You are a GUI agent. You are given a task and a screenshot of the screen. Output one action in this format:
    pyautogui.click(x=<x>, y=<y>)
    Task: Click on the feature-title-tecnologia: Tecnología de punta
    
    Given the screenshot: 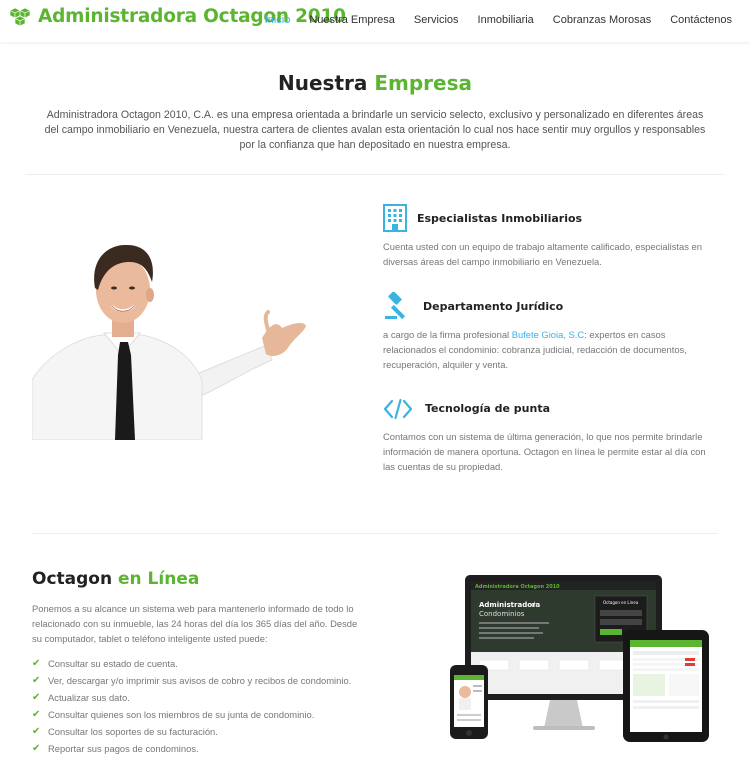 What is the action you would take?
    pyautogui.click(x=488, y=408)
    